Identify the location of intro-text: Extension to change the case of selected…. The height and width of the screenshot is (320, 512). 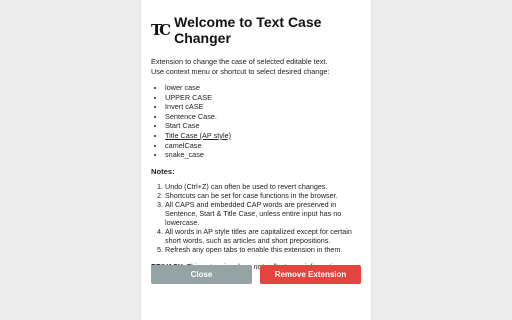
(256, 66).